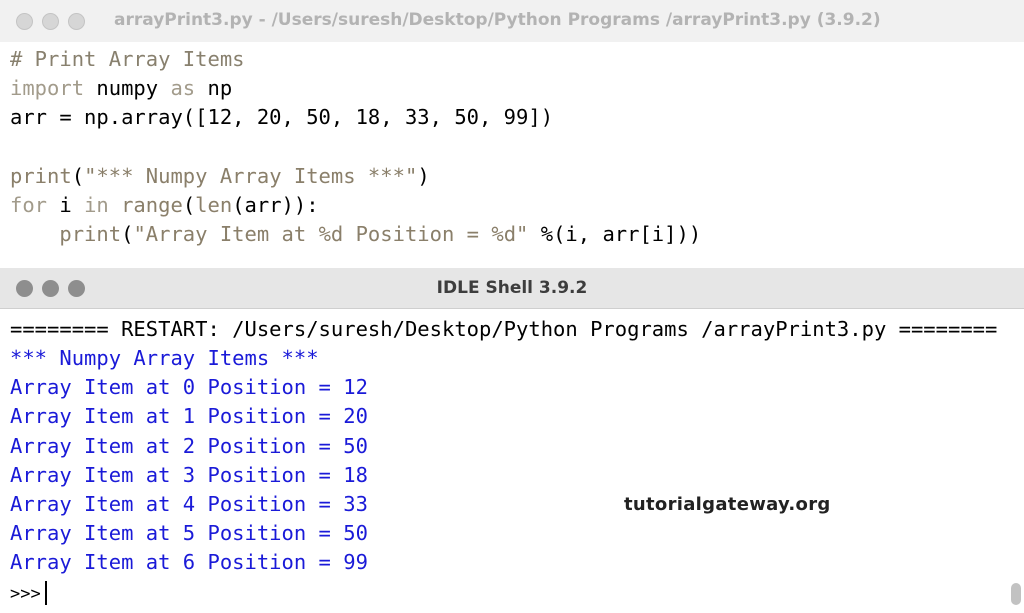 This screenshot has height=613, width=1024. I want to click on shell-scrollbar, so click(1016, 458).